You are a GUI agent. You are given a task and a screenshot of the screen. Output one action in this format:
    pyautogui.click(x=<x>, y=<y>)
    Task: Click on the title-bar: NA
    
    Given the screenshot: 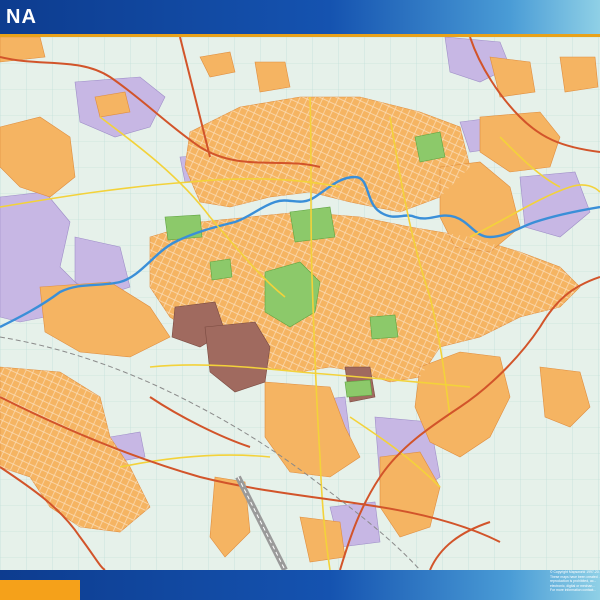 What is the action you would take?
    pyautogui.click(x=300, y=17)
    